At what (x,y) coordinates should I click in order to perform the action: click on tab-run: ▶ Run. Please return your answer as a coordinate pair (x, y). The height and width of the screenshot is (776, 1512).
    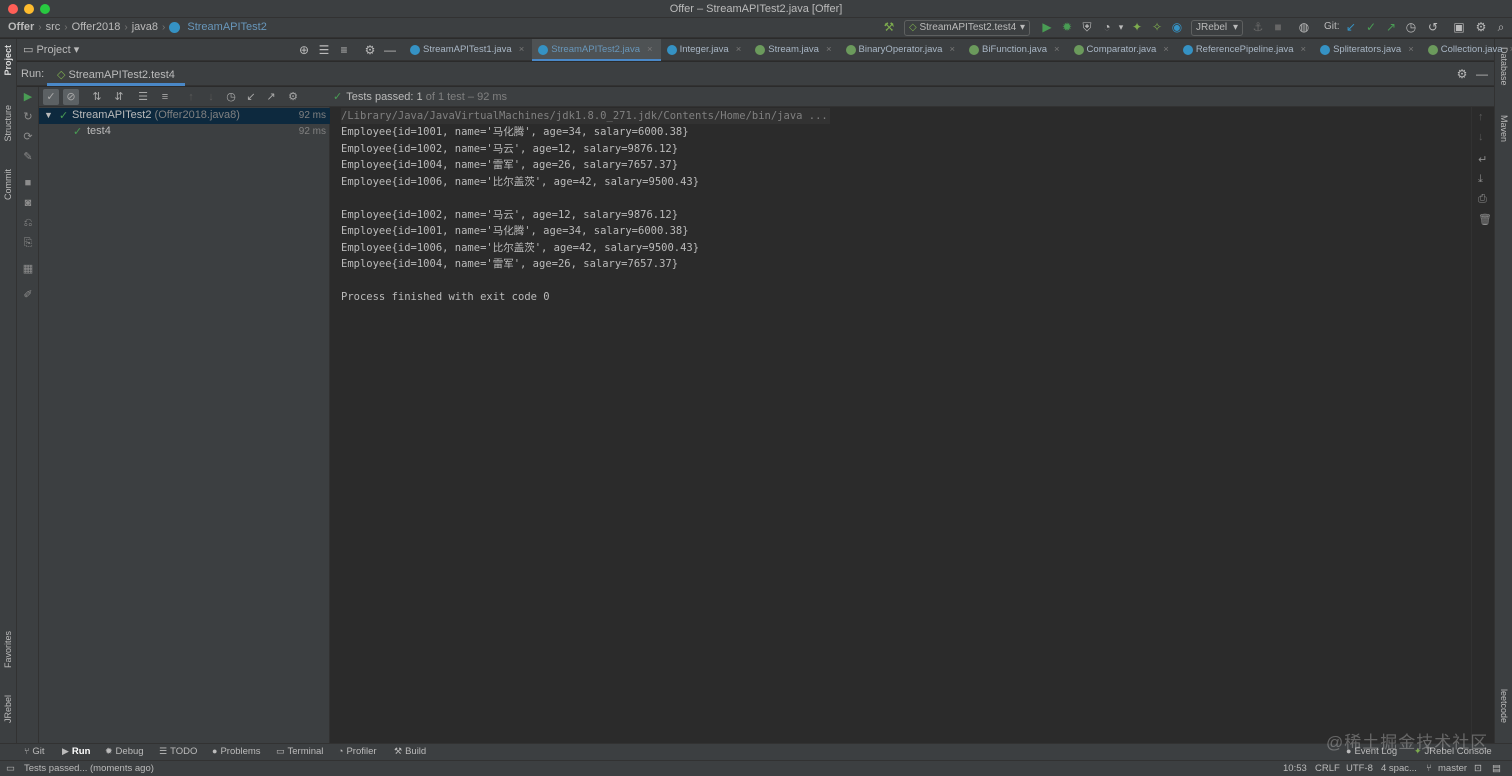
    Looking at the image, I should click on (76, 751).